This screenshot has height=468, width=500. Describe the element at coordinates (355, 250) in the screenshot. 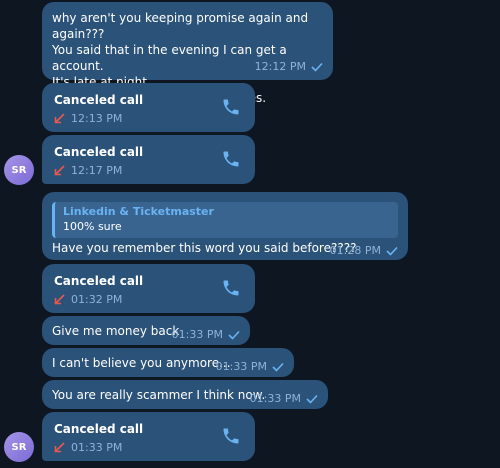

I see `message-time: 01:28 PM` at that location.